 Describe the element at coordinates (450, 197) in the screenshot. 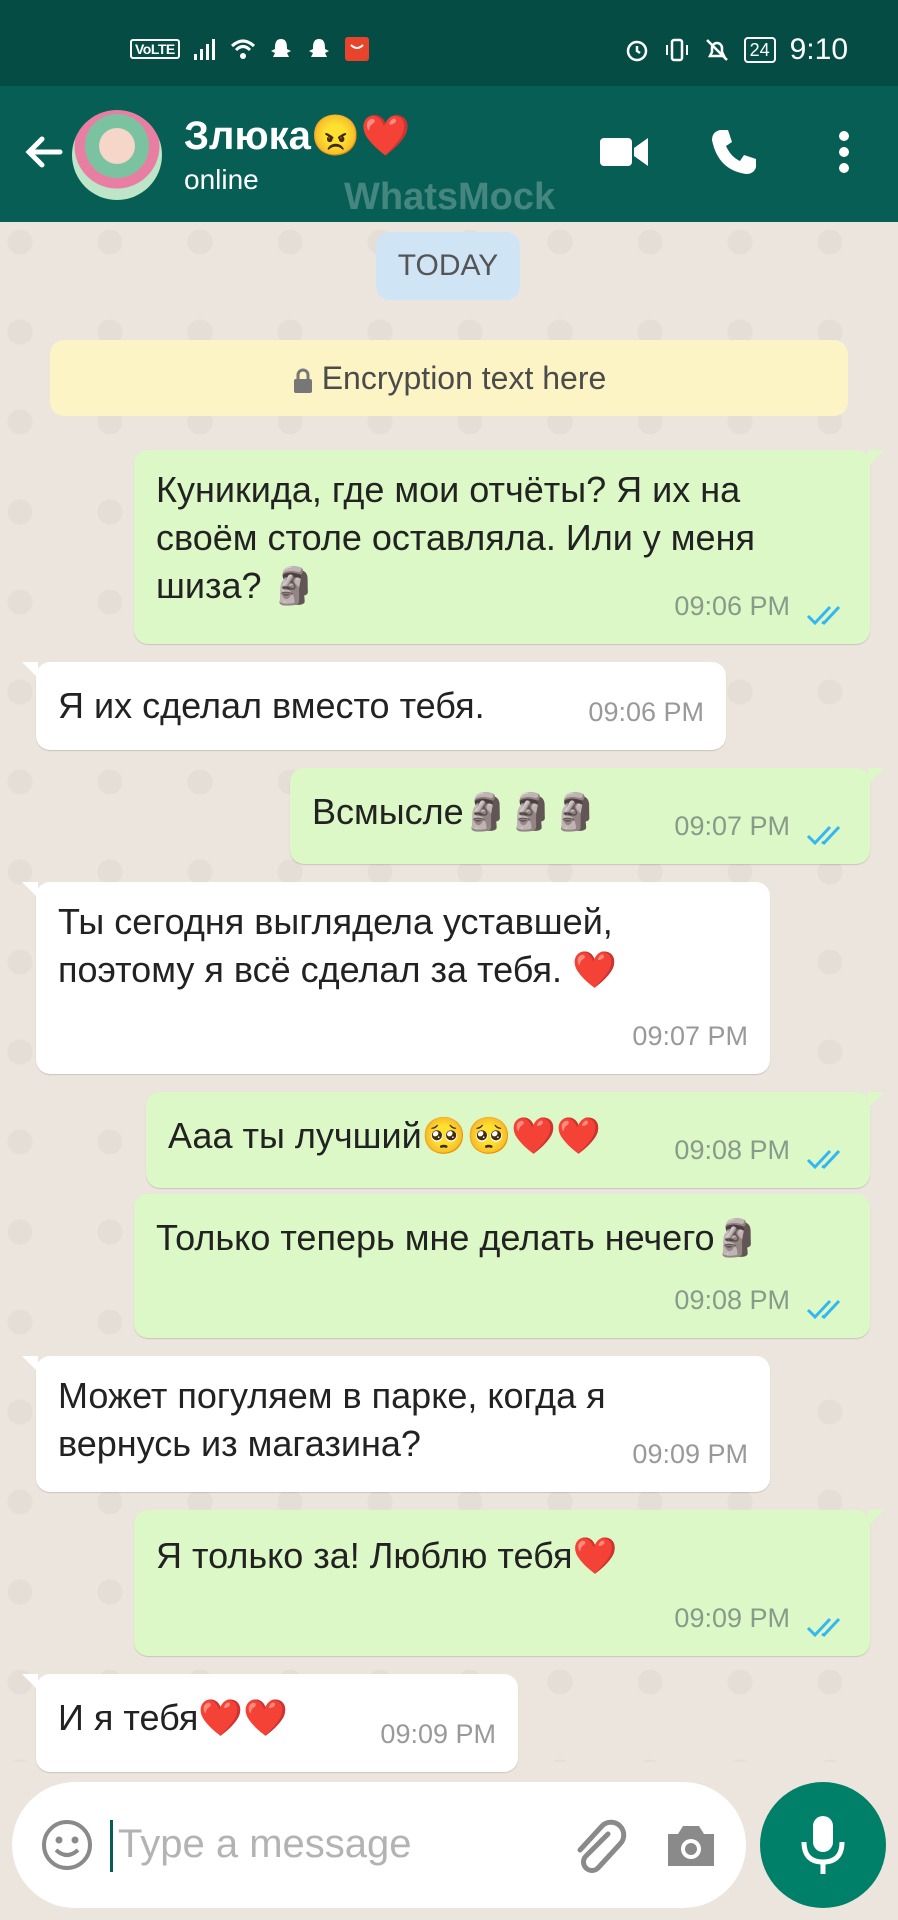

I see `watermark: WhatsMock` at that location.